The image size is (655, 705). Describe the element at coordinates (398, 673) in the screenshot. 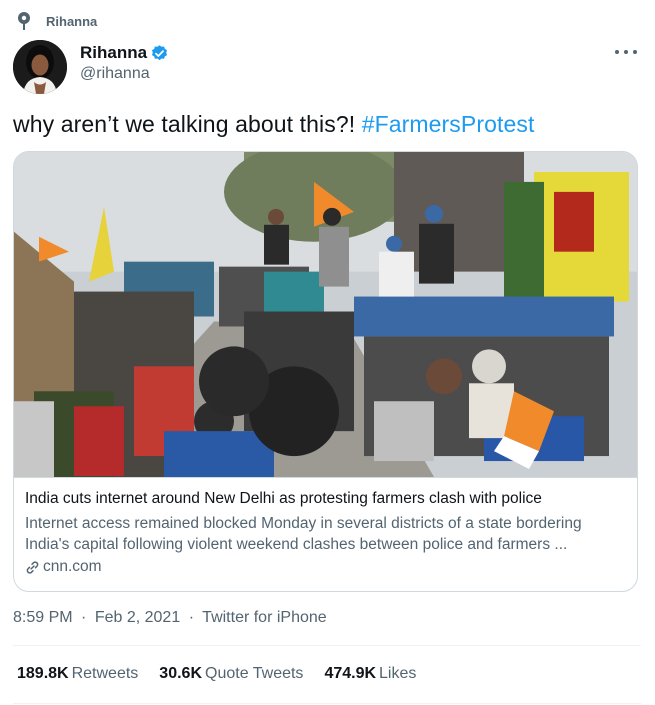

I see `likes-label: Likes` at that location.